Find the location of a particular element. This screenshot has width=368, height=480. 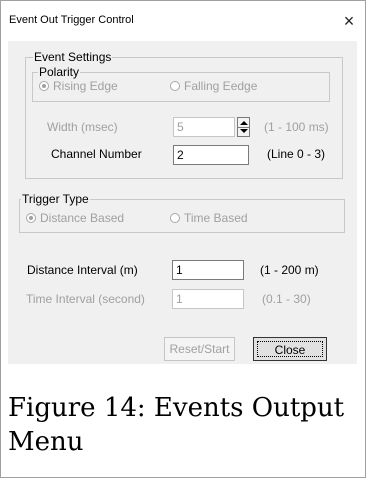

spin-down-icon is located at coordinates (244, 131).